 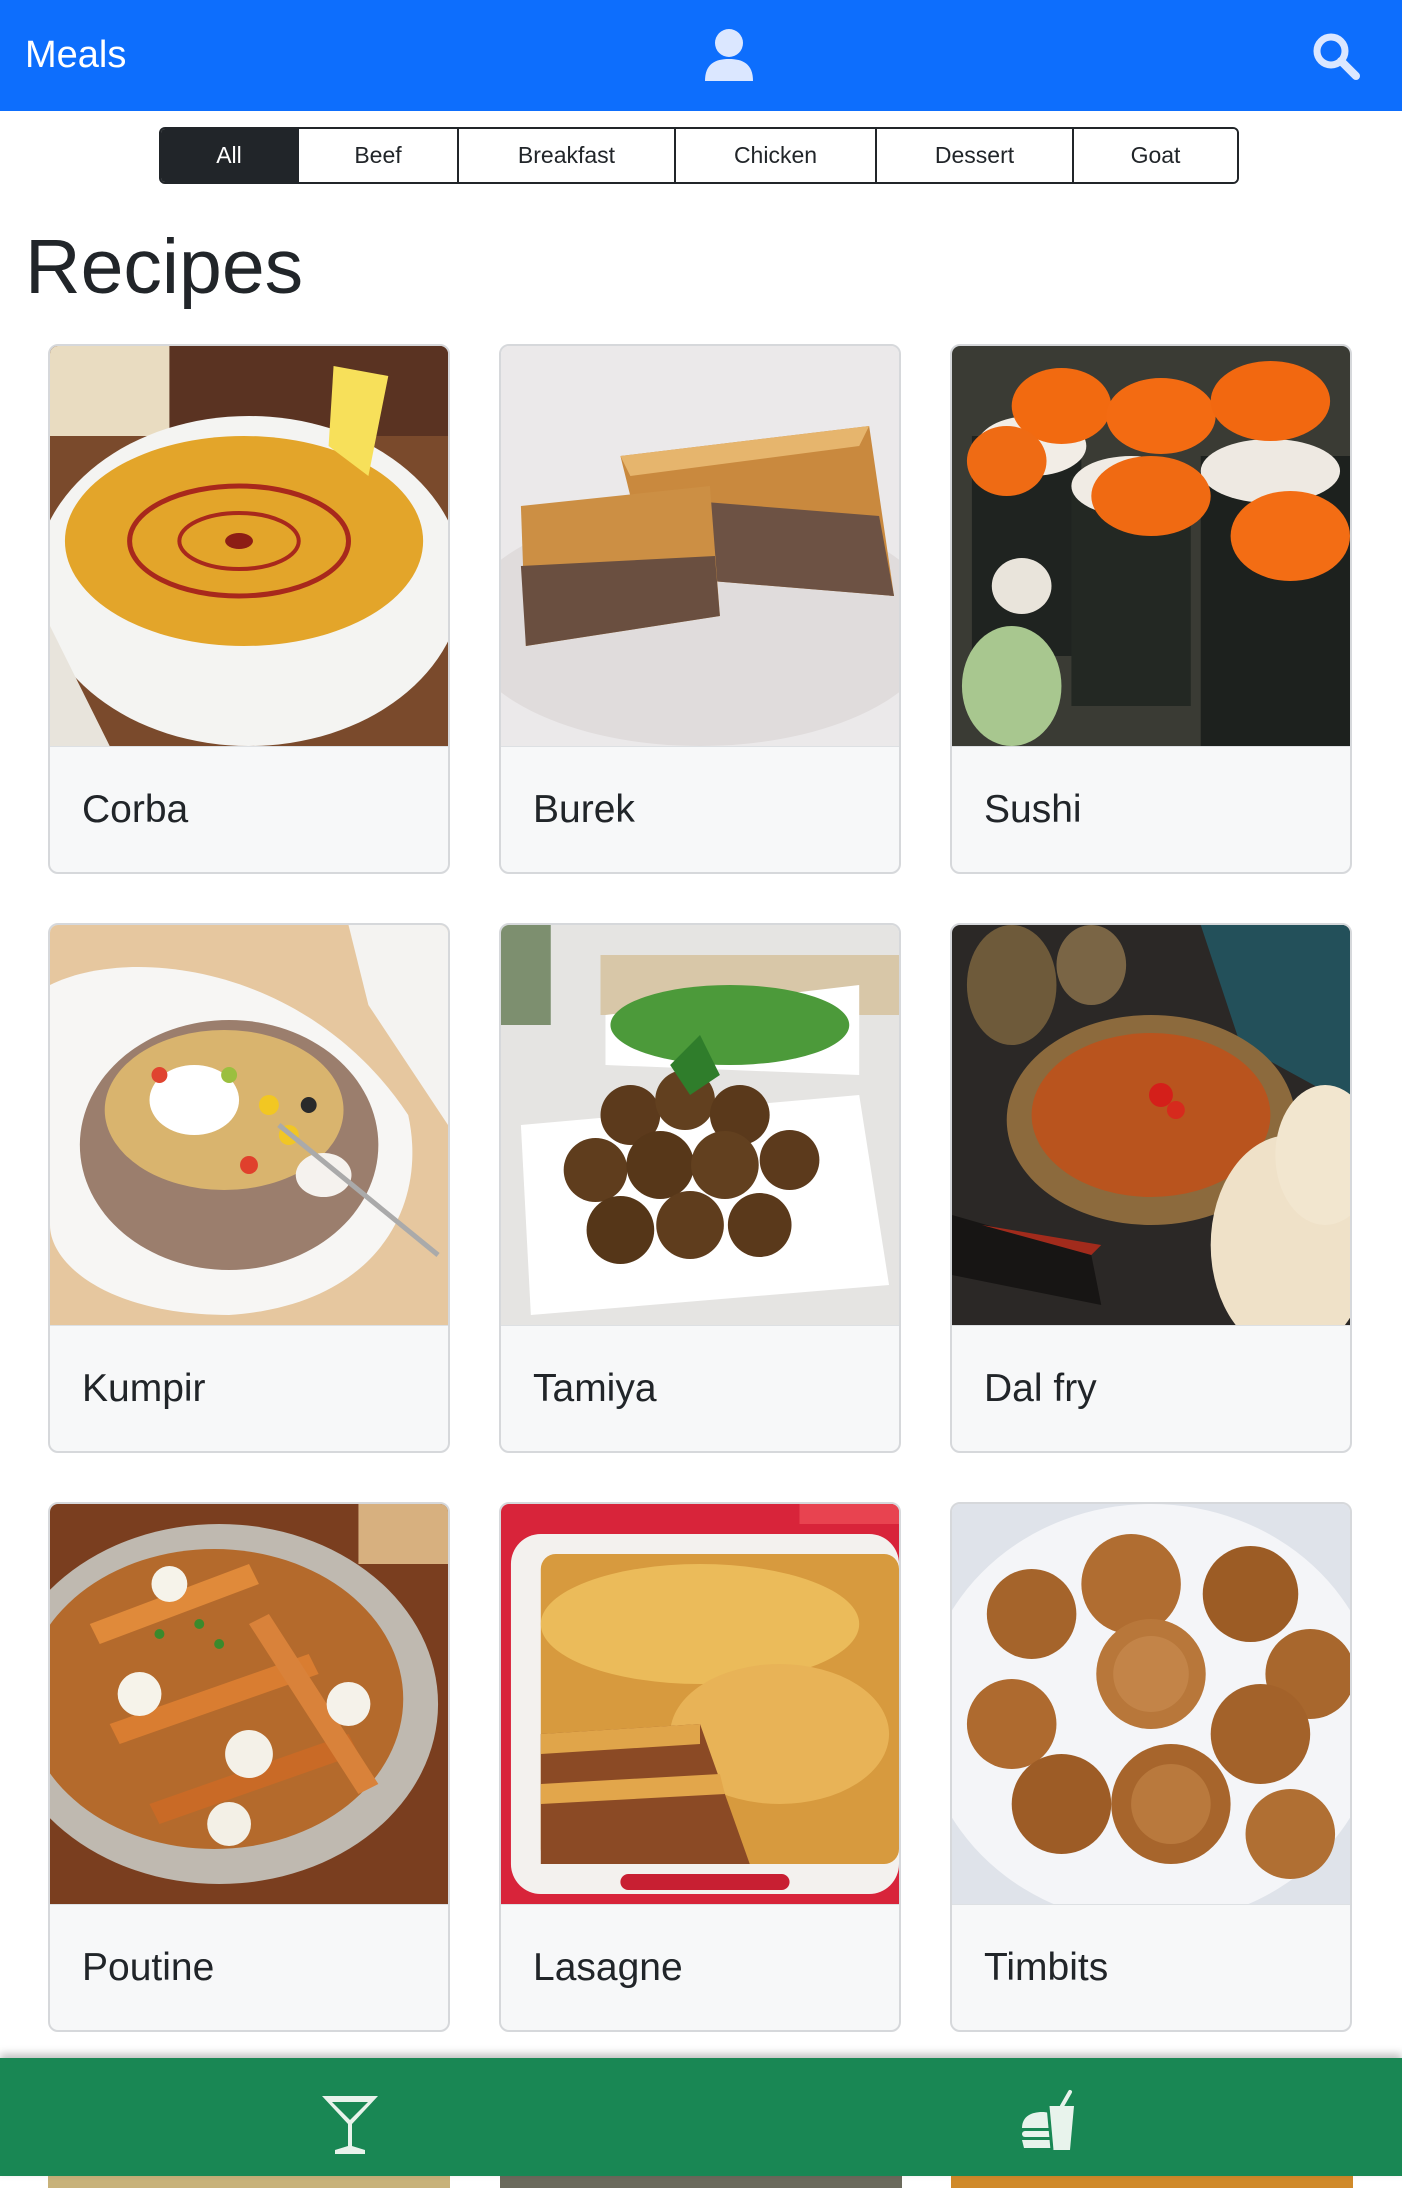 What do you see at coordinates (350, 2123) in the screenshot?
I see `cocktail-glass-icon` at bounding box center [350, 2123].